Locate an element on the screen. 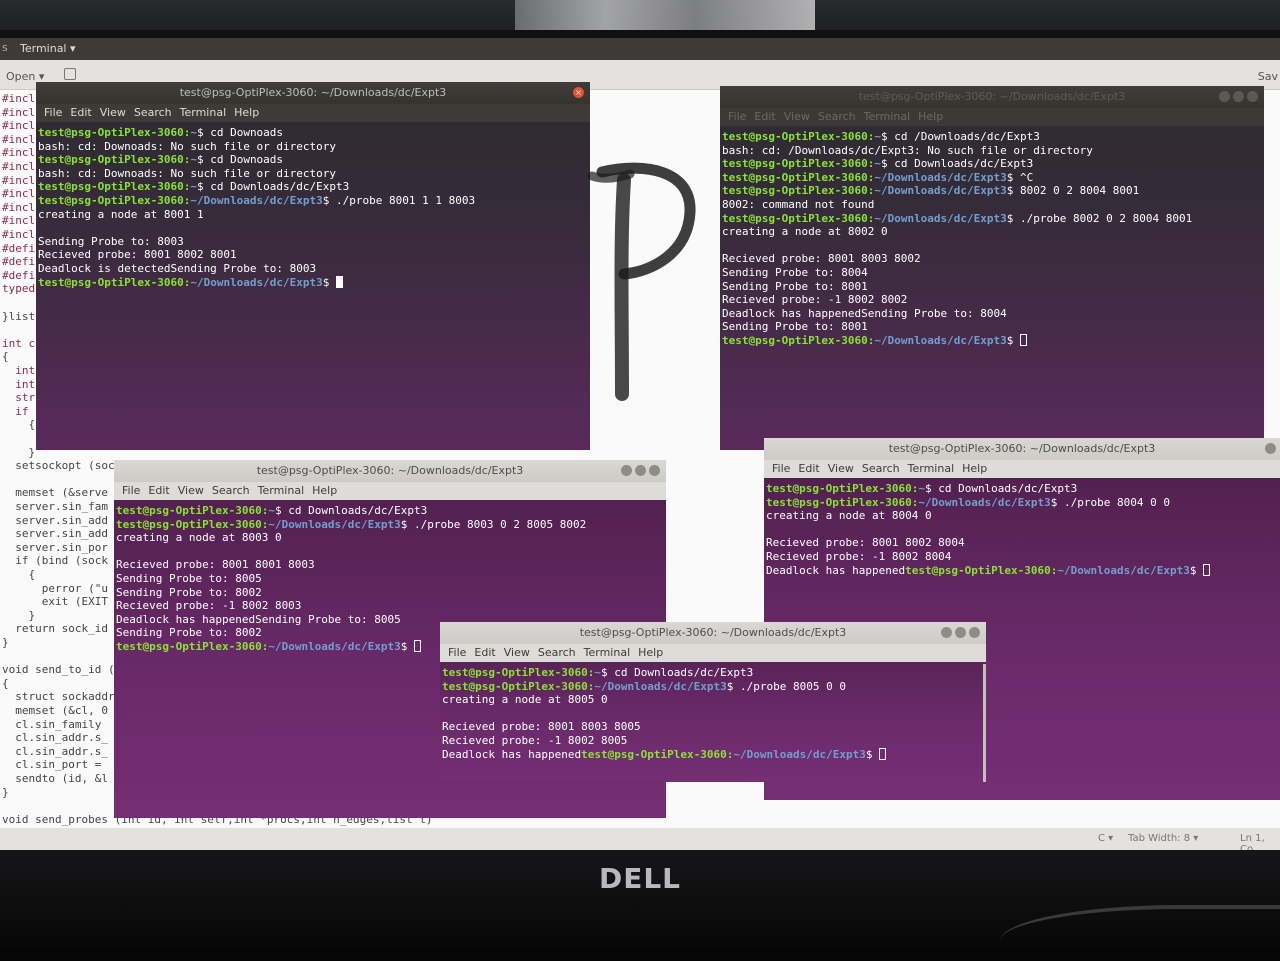 Image resolution: width=1280 pixels, height=961 pixels. terminal-line: creating a node at 8003 0 is located at coordinates (391, 538).